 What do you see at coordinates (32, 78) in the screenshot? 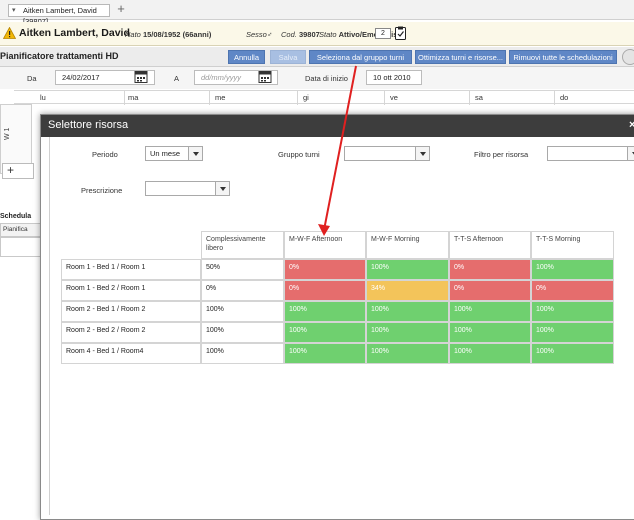
I see `from-label: Da` at bounding box center [32, 78].